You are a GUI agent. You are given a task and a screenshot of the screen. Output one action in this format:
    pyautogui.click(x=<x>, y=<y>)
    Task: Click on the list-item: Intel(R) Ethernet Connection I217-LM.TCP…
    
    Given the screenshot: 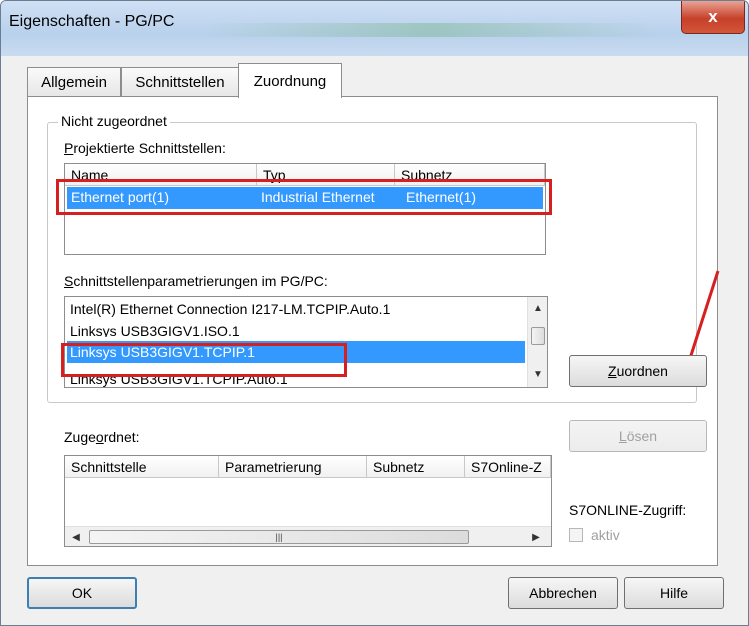 What is the action you would take?
    pyautogui.click(x=230, y=309)
    